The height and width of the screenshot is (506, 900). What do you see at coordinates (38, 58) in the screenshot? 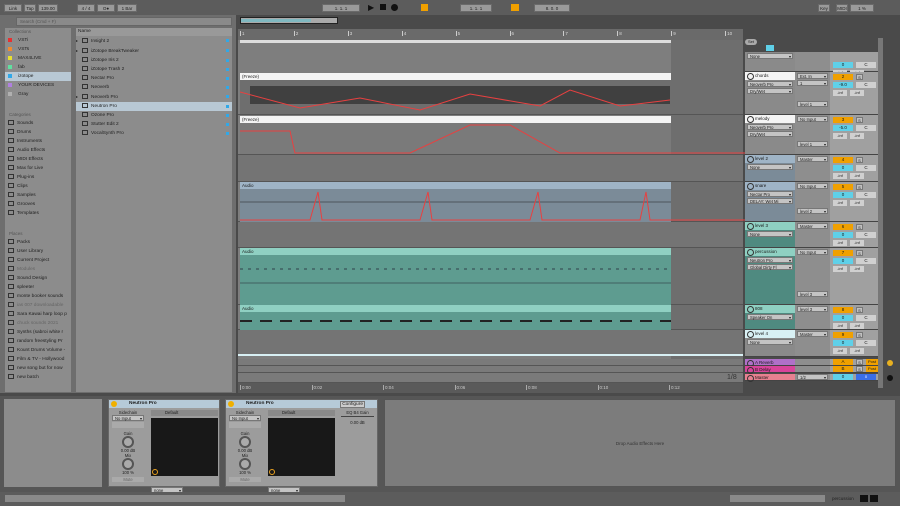
I see `collection-item: MAX4LIVE` at bounding box center [38, 58].